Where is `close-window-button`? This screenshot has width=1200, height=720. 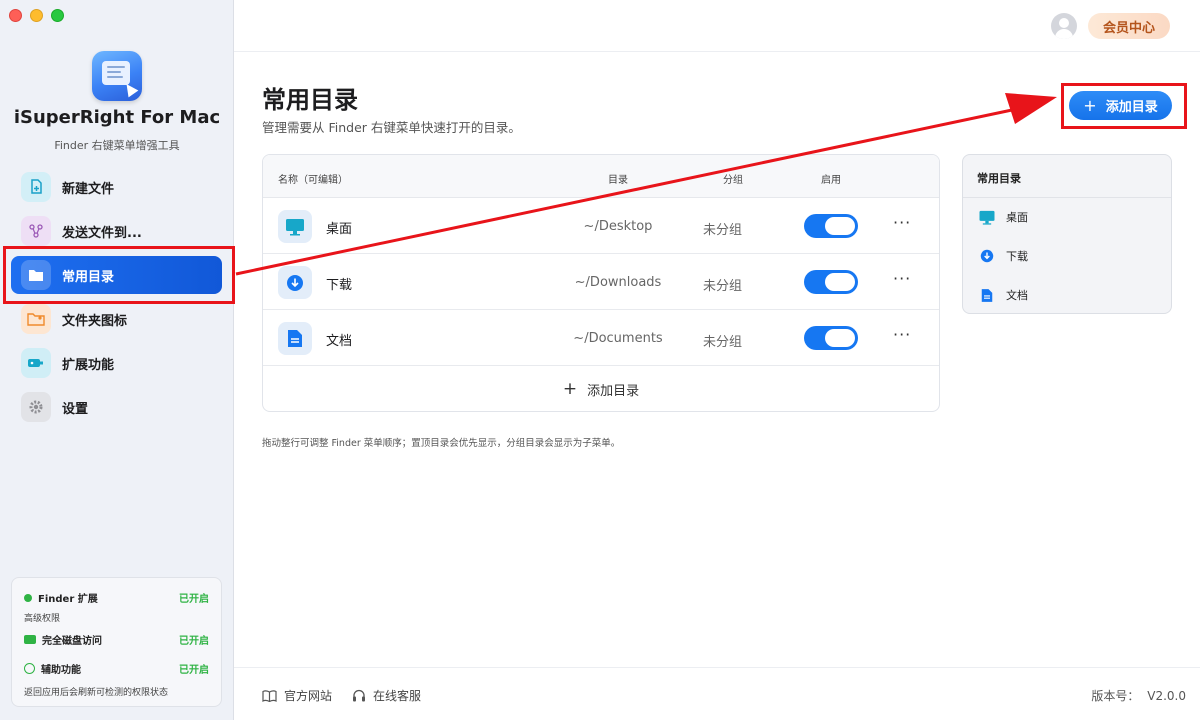 close-window-button is located at coordinates (15, 15).